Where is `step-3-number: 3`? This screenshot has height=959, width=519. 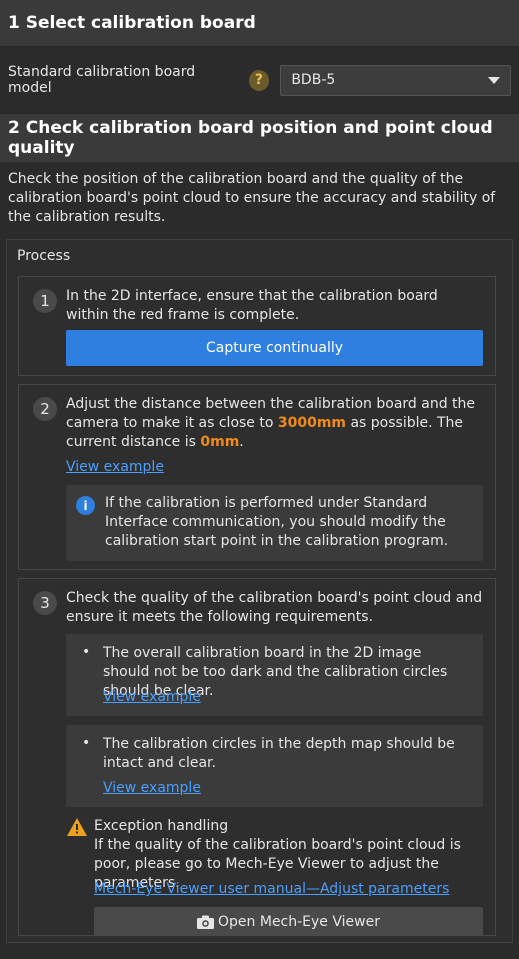 step-3-number: 3 is located at coordinates (45, 603).